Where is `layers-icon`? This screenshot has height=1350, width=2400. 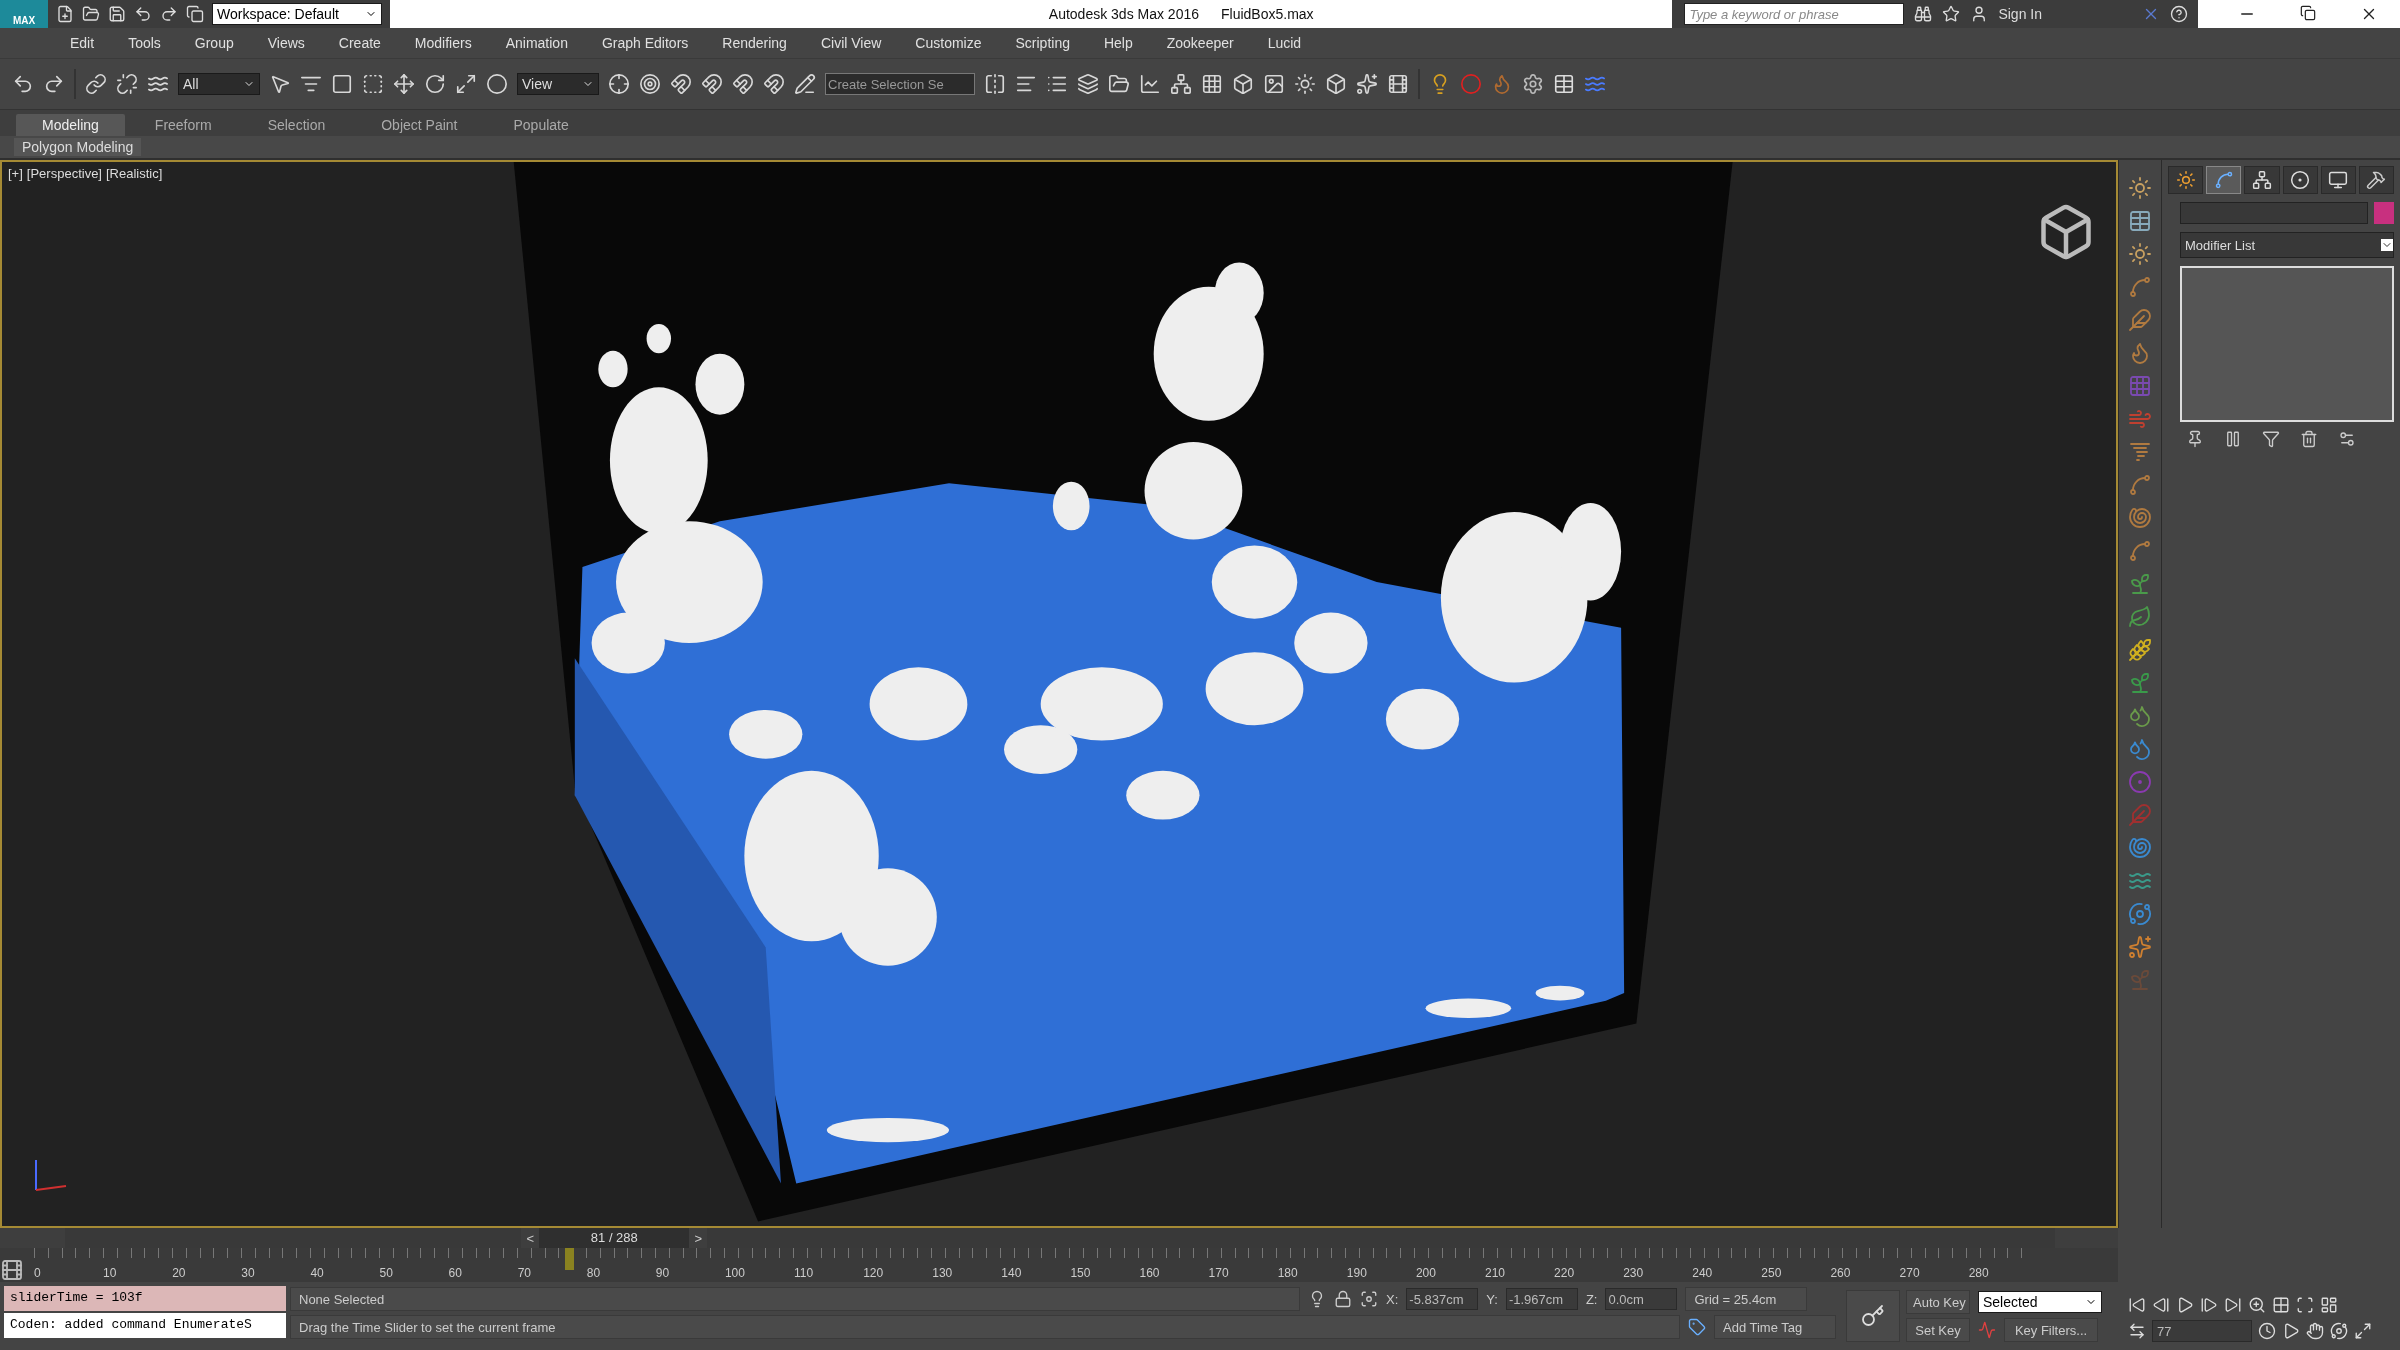
layers-icon is located at coordinates (1088, 84).